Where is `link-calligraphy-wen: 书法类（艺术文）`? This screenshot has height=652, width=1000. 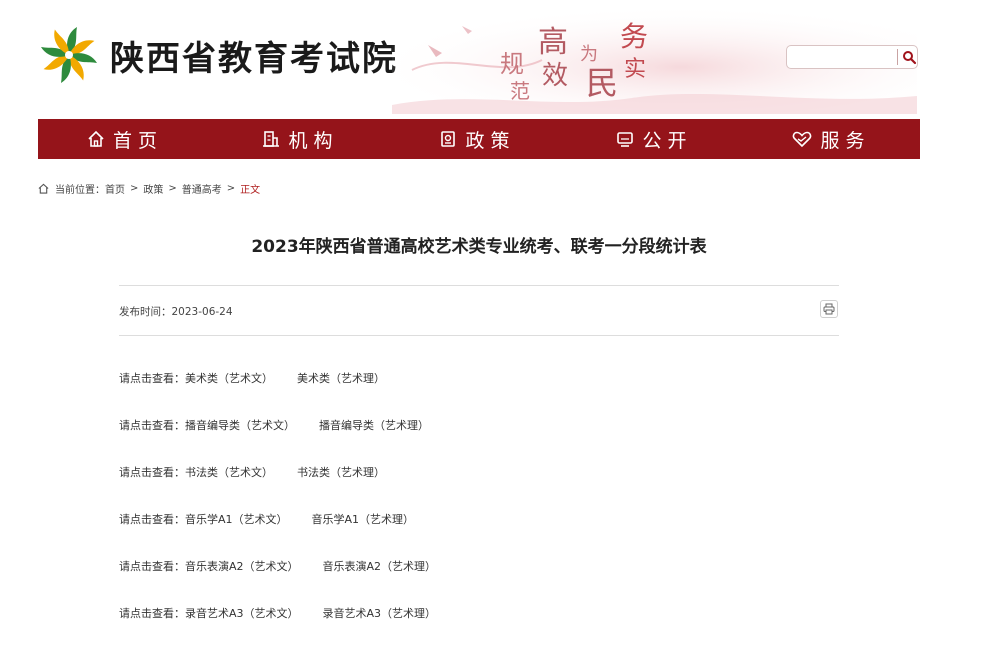 link-calligraphy-wen: 书法类（艺术文） is located at coordinates (229, 472).